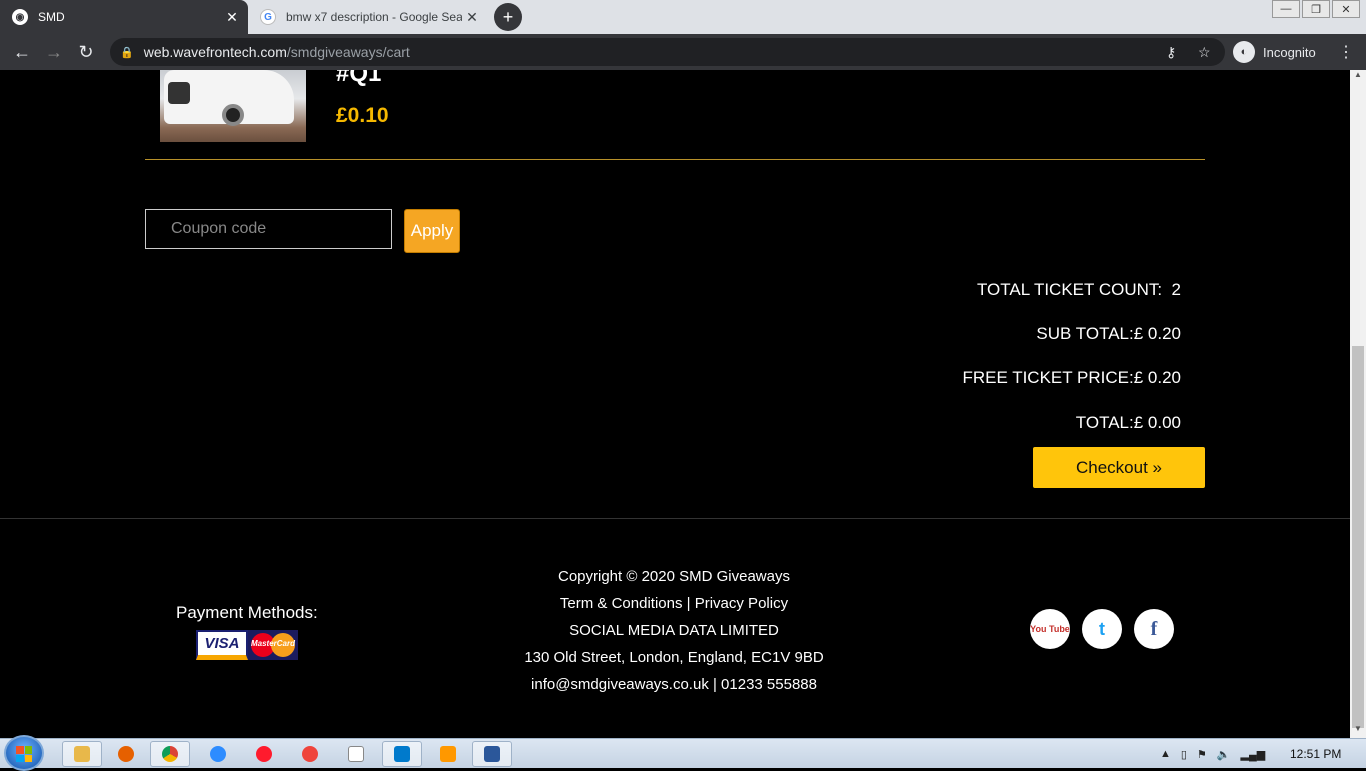 This screenshot has width=1366, height=771. I want to click on reload-icon: ↻, so click(86, 52).